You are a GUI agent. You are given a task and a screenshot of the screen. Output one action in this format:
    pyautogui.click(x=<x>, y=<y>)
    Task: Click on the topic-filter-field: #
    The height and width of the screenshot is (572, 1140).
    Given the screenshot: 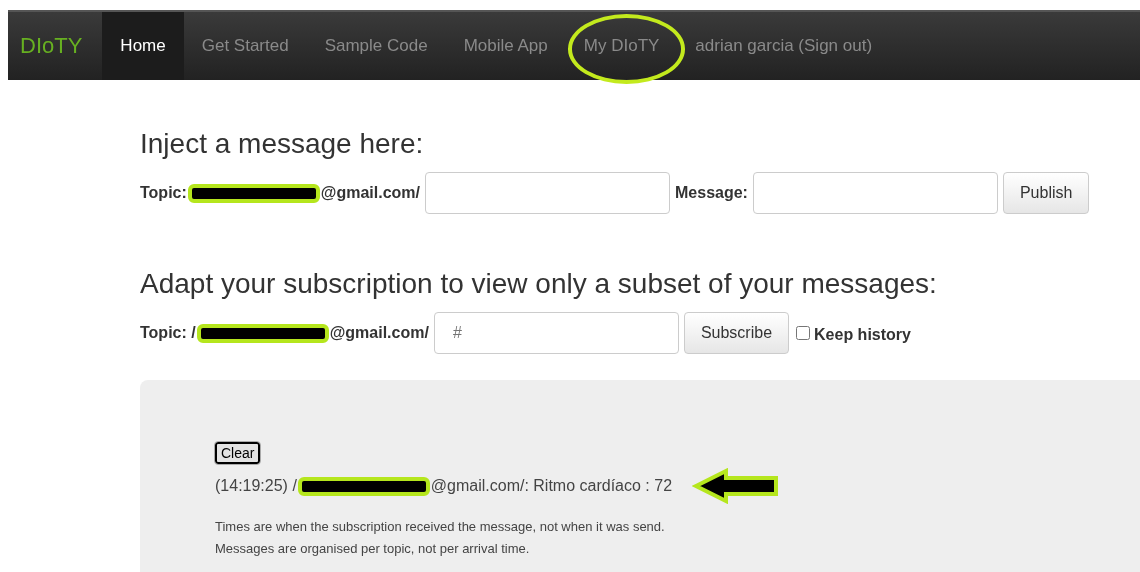 What is the action you would take?
    pyautogui.click(x=556, y=333)
    